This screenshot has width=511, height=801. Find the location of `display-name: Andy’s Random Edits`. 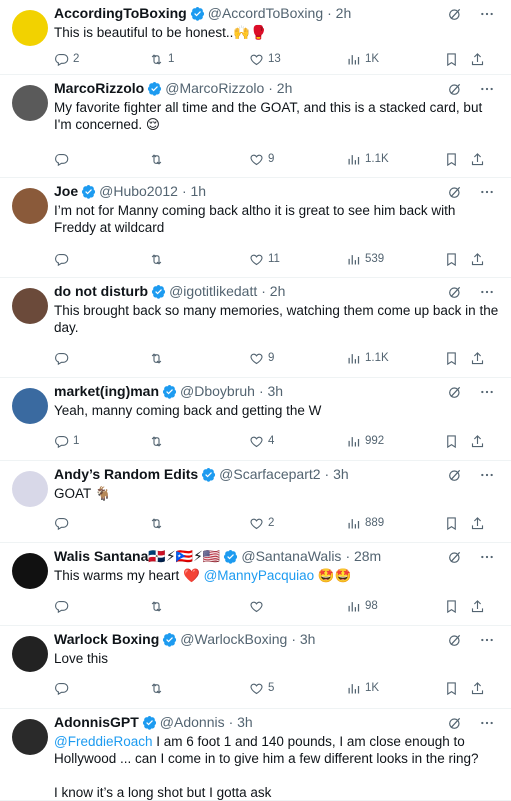

display-name: Andy’s Random Edits is located at coordinates (126, 474).